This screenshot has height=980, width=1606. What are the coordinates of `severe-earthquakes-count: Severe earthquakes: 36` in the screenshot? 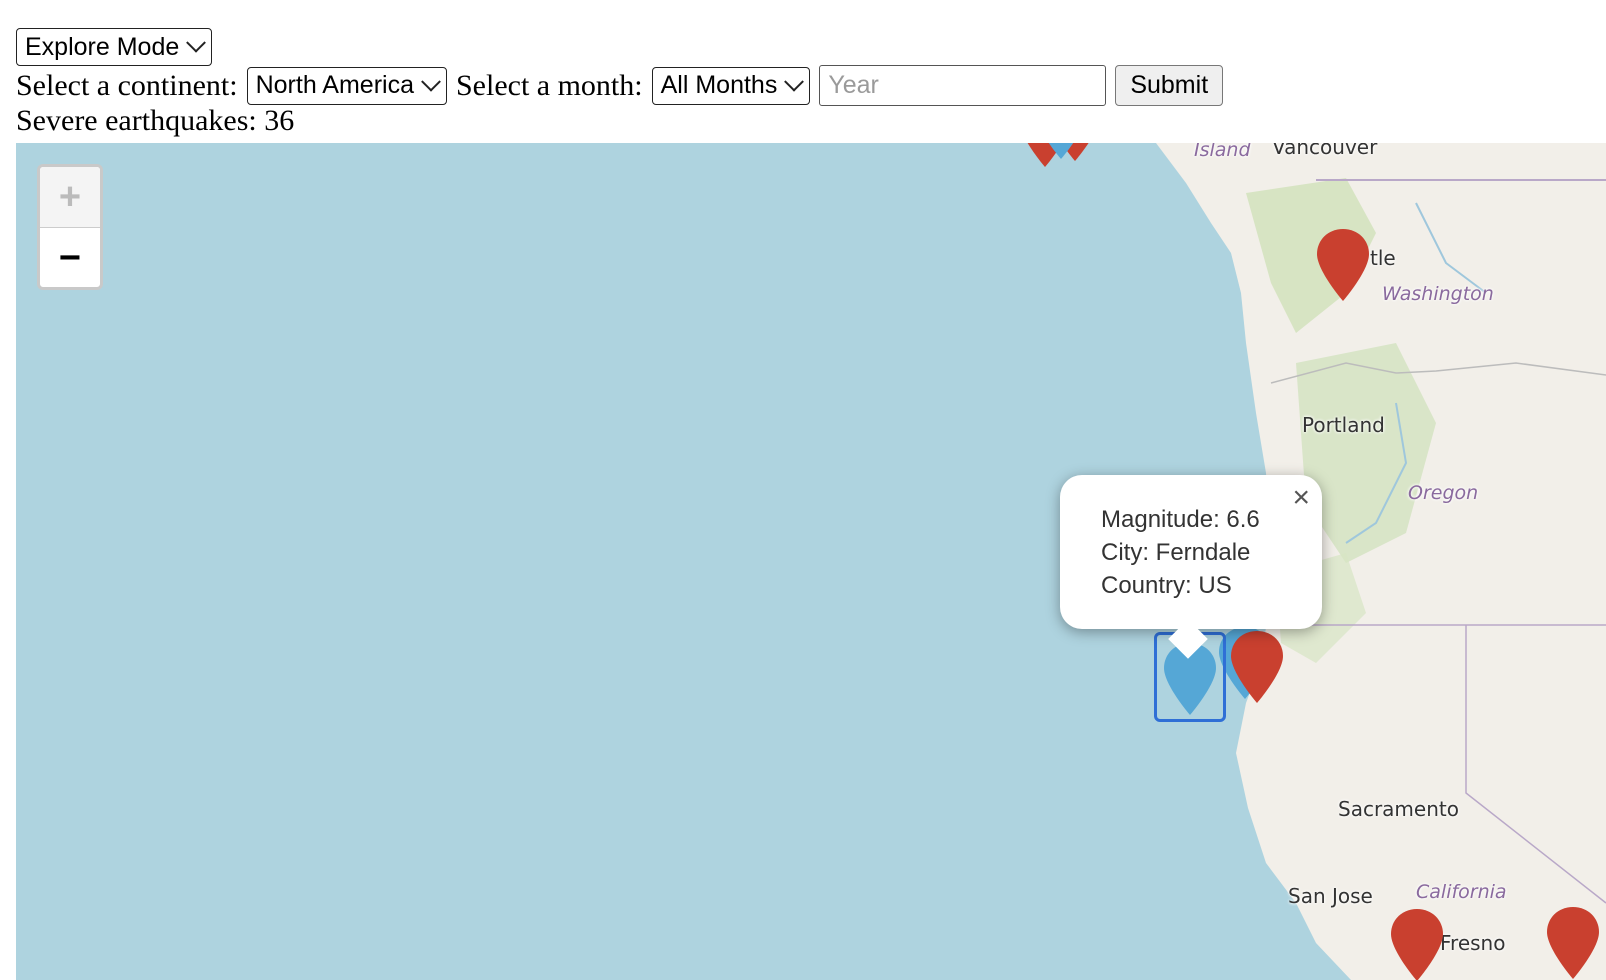 It's located at (155, 121).